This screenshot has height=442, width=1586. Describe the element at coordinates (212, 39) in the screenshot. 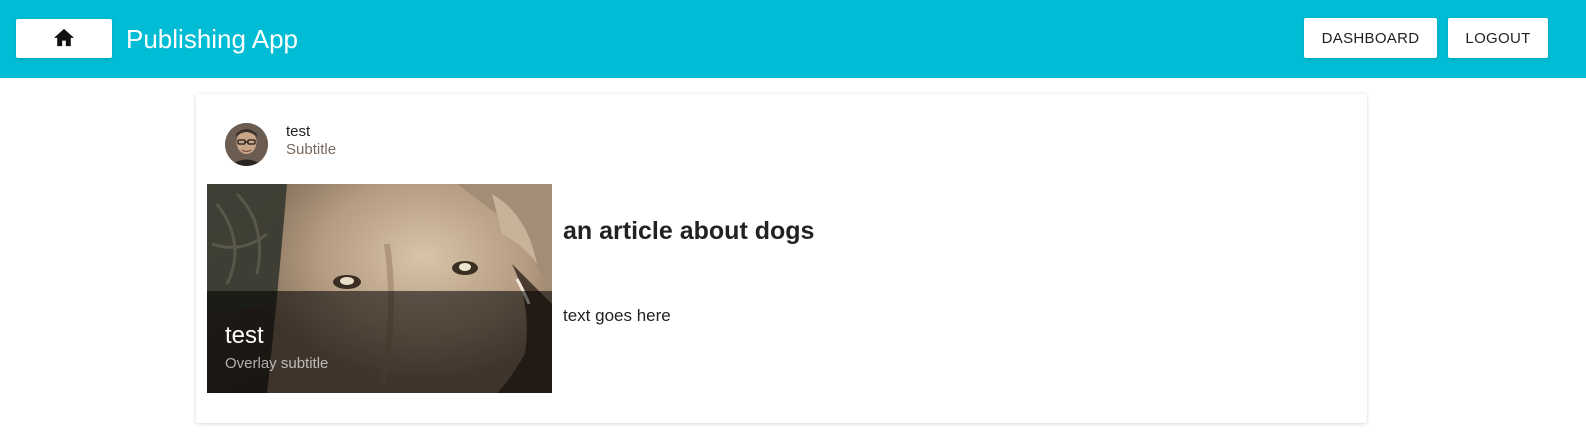

I see `app-title: Publishing App` at that location.